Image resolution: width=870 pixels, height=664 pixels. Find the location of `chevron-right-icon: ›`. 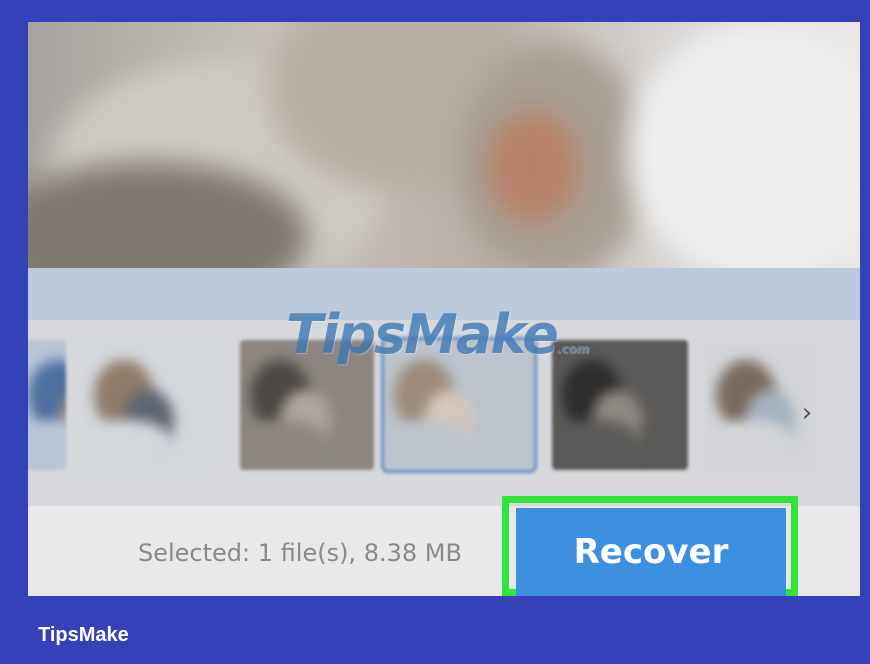

chevron-right-icon: › is located at coordinates (807, 413).